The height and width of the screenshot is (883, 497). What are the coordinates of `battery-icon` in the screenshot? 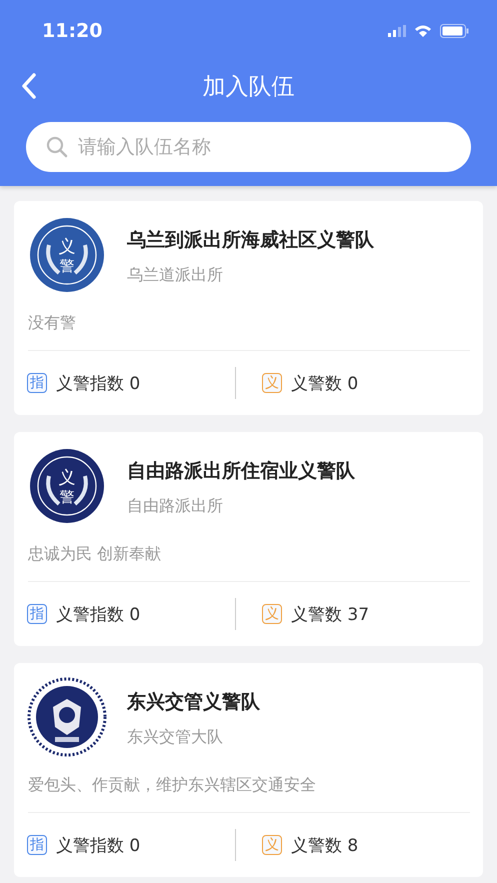 It's located at (454, 31).